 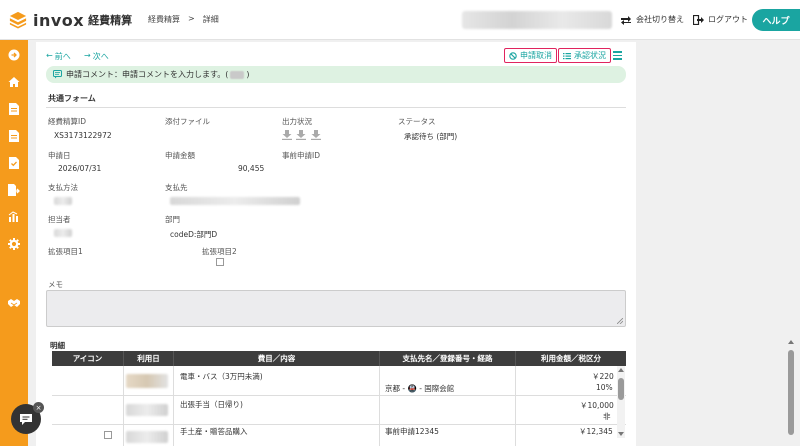 What do you see at coordinates (57, 74) in the screenshot?
I see `comment-icon` at bounding box center [57, 74].